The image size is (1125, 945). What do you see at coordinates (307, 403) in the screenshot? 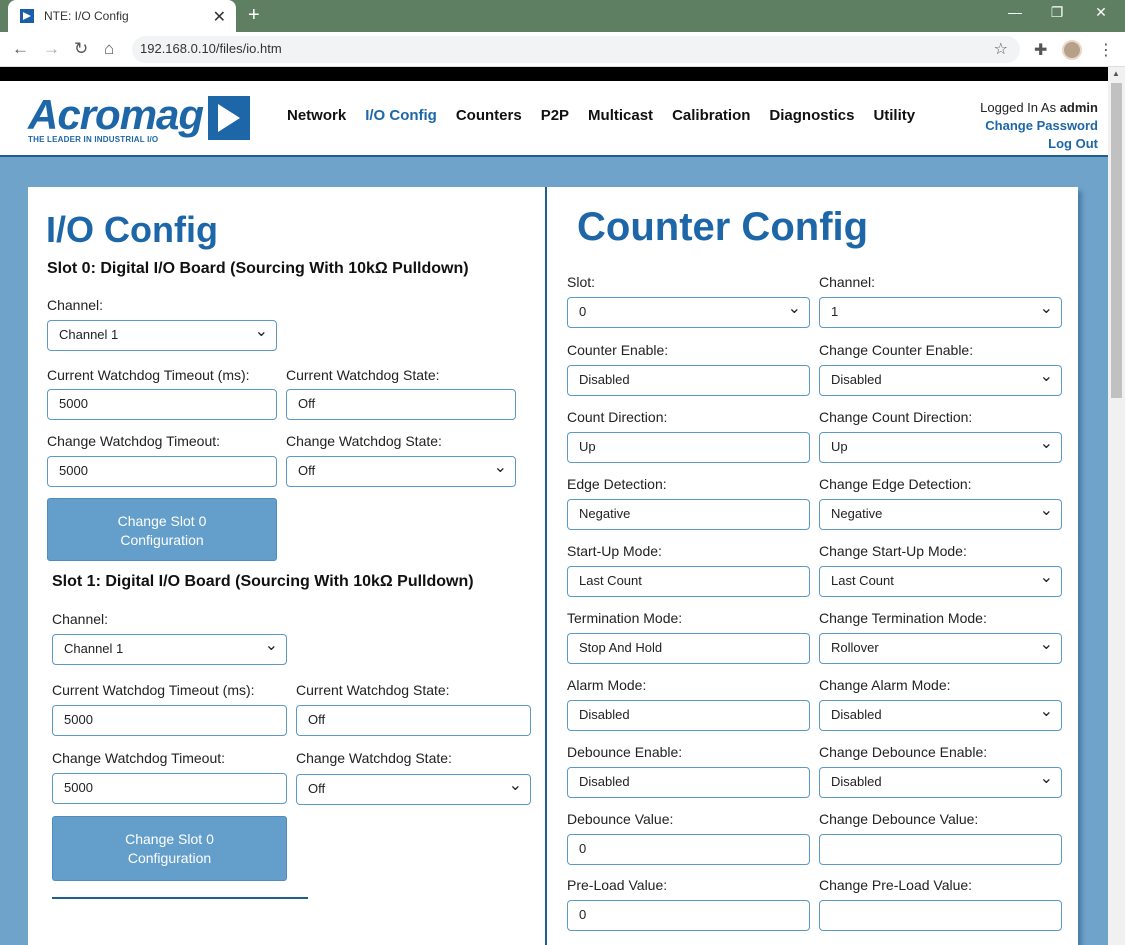
I see `slot0-current-state-value: Off` at bounding box center [307, 403].